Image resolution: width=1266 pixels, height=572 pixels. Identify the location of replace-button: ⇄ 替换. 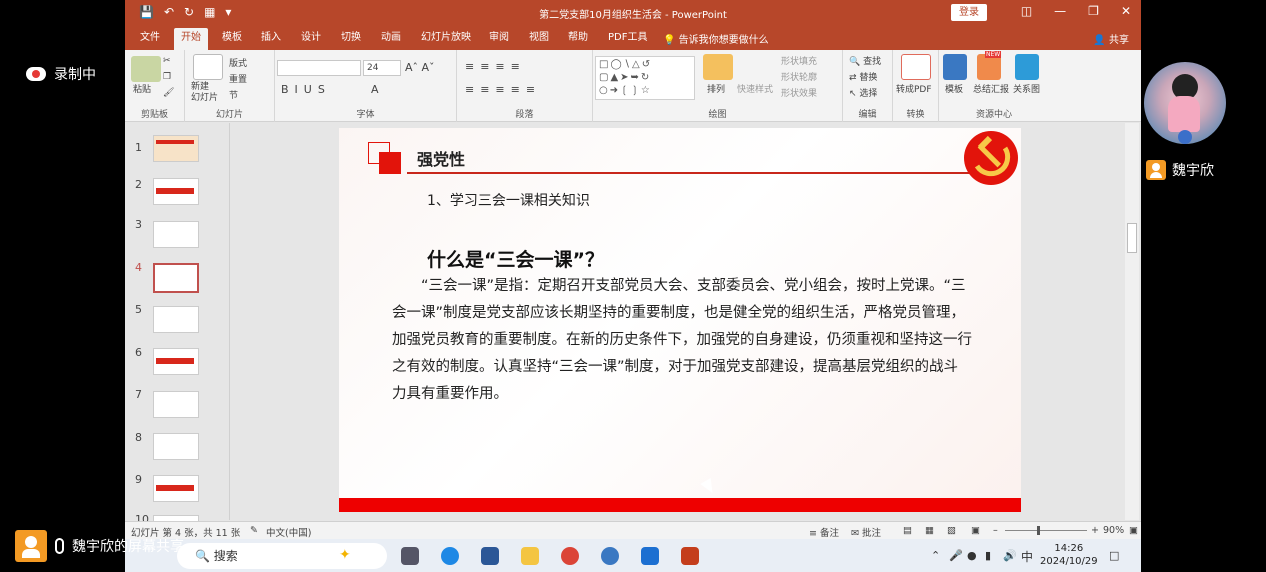
(863, 76).